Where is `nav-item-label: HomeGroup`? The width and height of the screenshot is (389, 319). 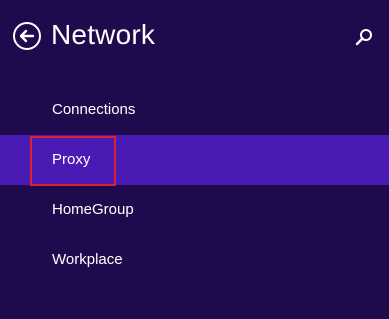 nav-item-label: HomeGroup is located at coordinates (93, 209).